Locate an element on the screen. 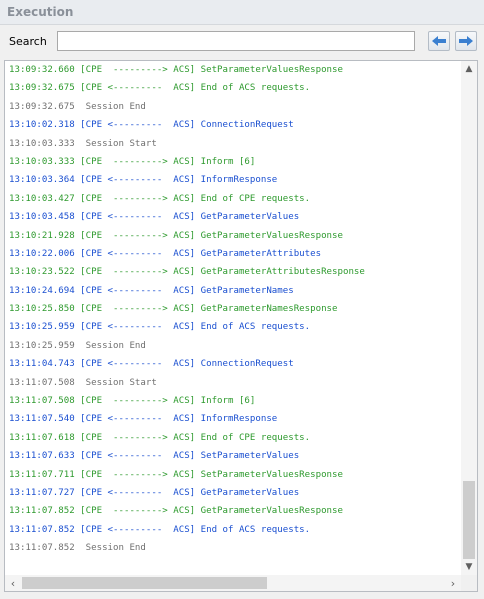 The image size is (484, 599). scroll-down-icon: ▼ is located at coordinates (469, 567).